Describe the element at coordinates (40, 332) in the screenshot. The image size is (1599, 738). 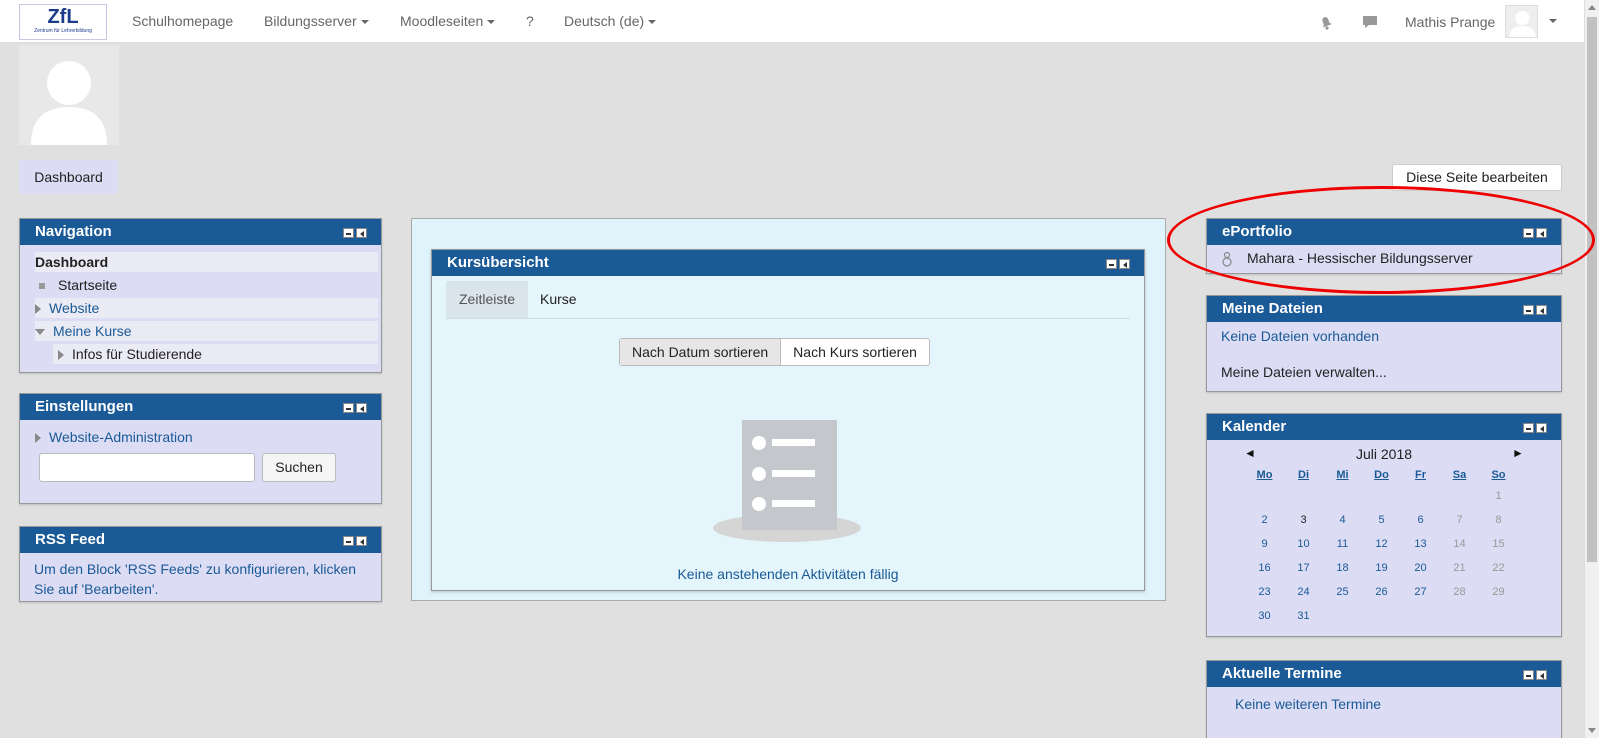
I see `collapse-arrow-icon` at that location.